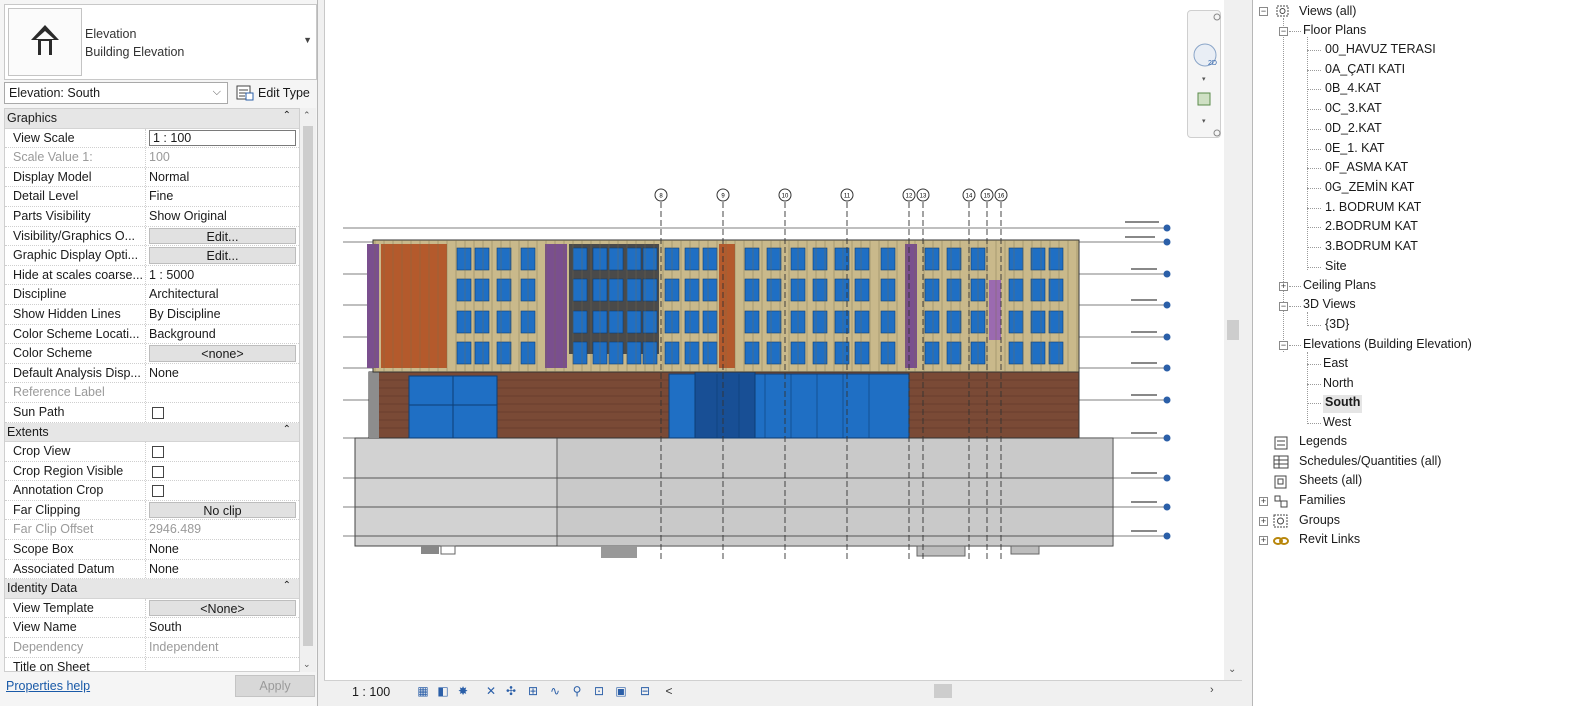 This screenshot has width=1573, height=706. What do you see at coordinates (423, 691) in the screenshot?
I see `detail-level-icon: ▦` at bounding box center [423, 691].